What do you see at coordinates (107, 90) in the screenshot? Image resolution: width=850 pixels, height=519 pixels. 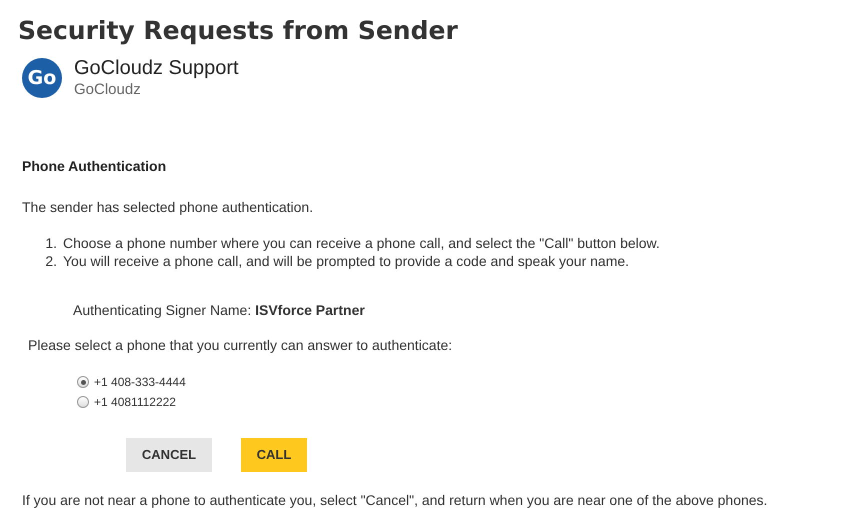 I see `sender-company: GoCloudz` at bounding box center [107, 90].